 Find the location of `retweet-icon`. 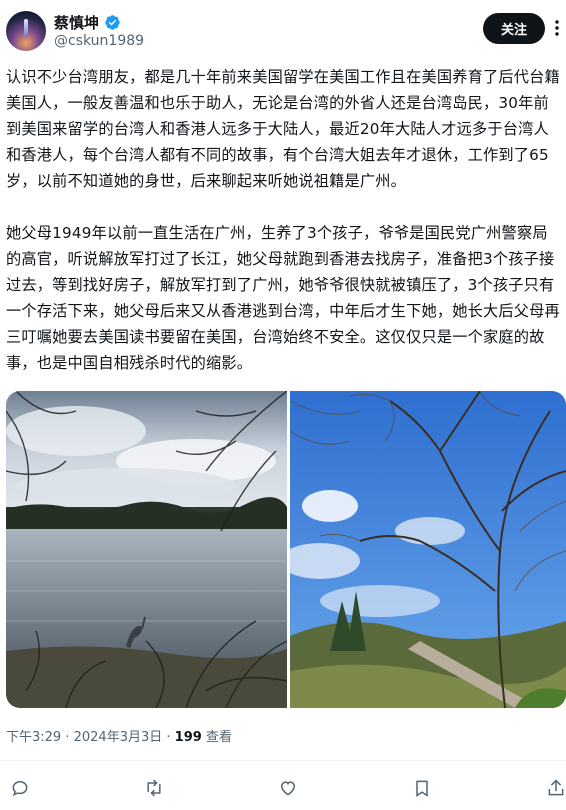

retweet-icon is located at coordinates (154, 788).